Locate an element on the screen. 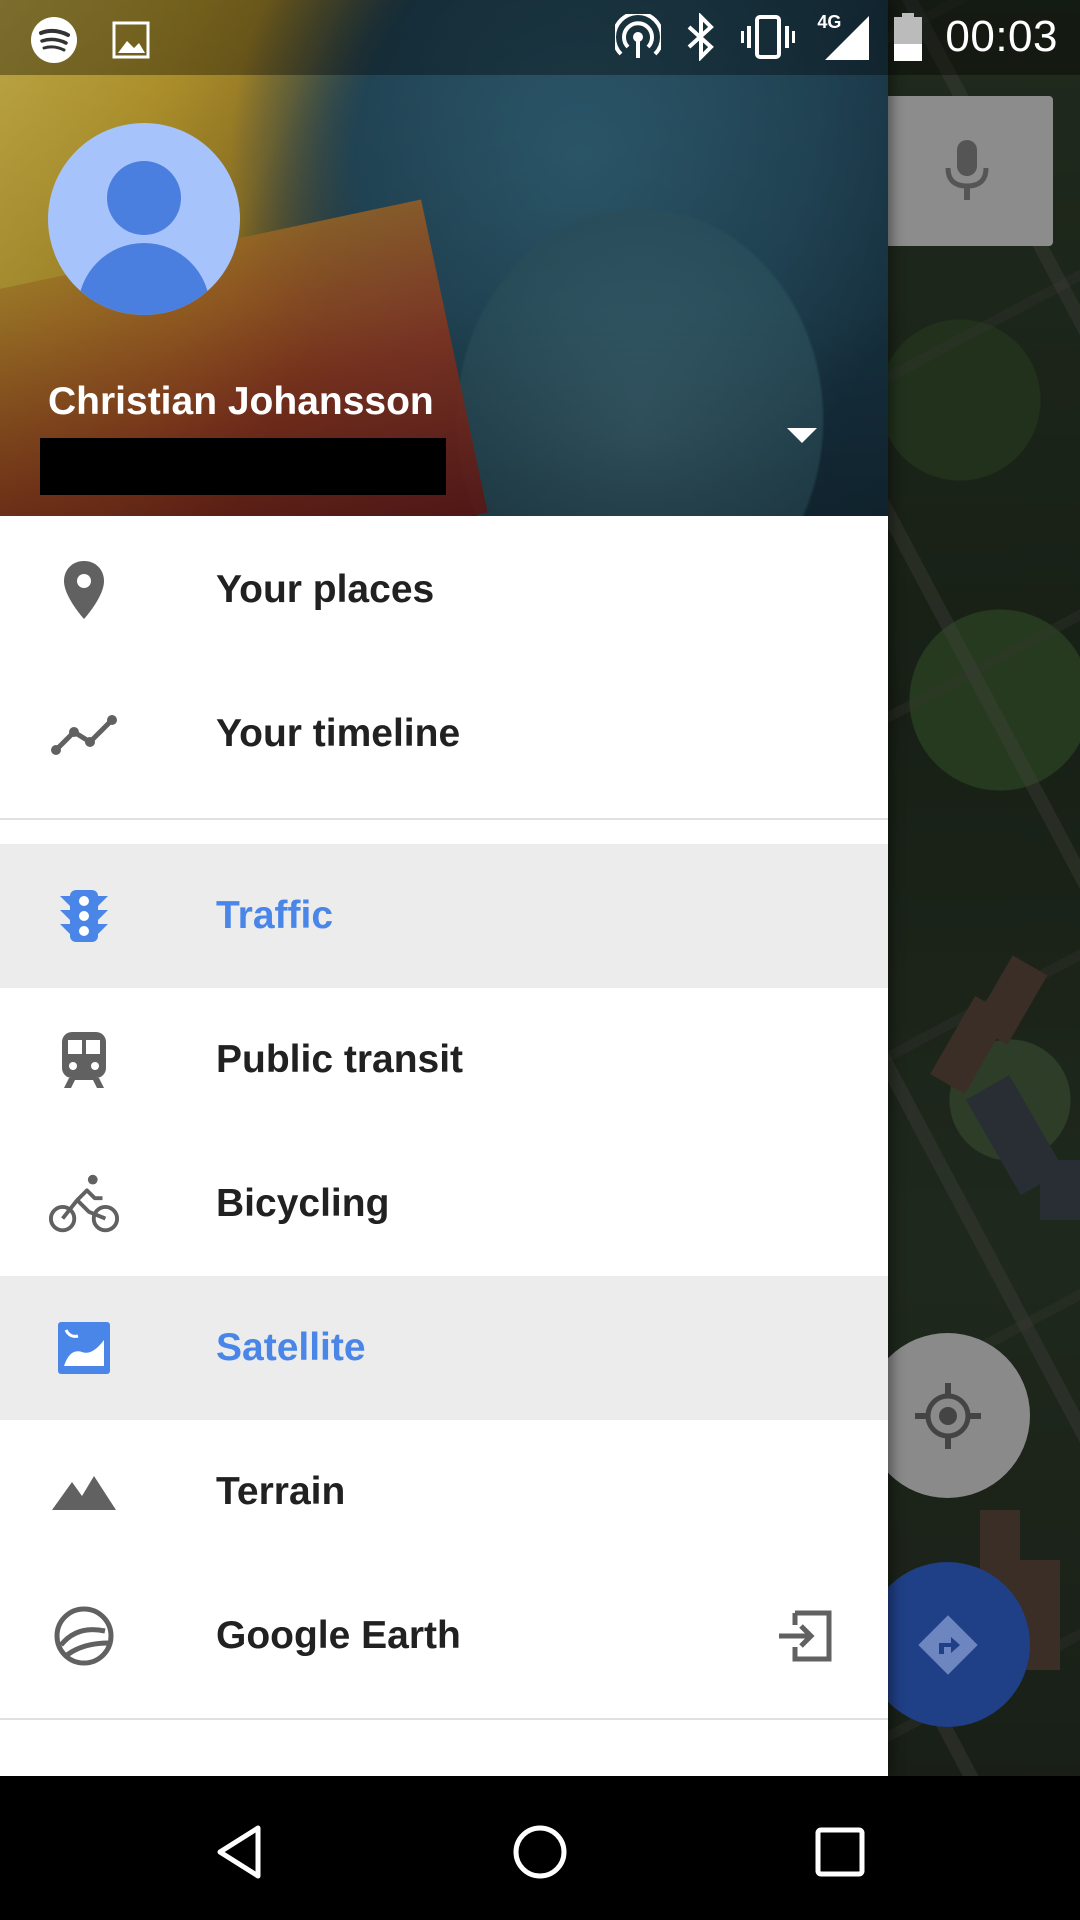 This screenshot has height=1920, width=1080. image-icon is located at coordinates (131, 40).